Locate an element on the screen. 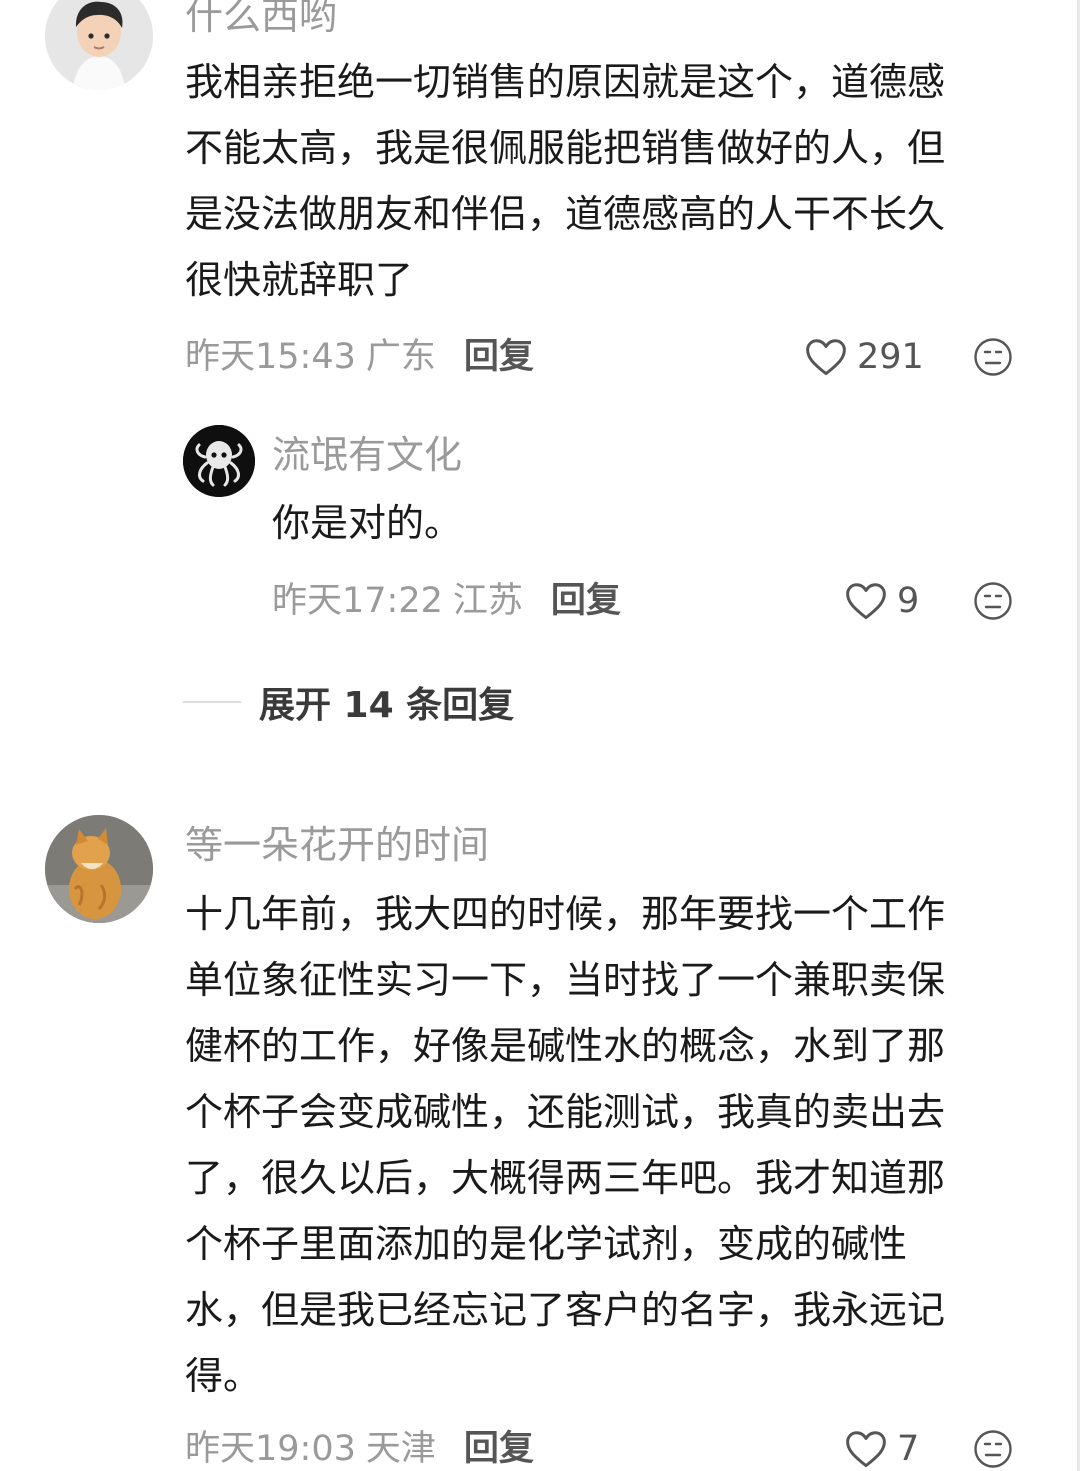 The width and height of the screenshot is (1080, 1471). comment-line: 我相亲拒绝一切销售的原因就是这个，道德感 is located at coordinates (565, 82).